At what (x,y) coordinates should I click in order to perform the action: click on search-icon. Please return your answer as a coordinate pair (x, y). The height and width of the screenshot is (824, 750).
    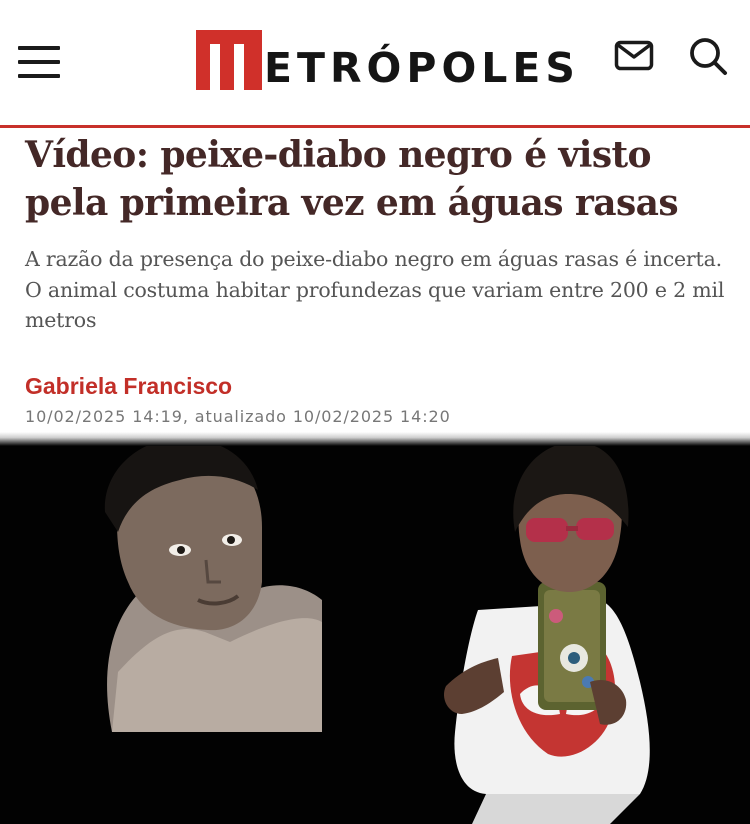
    Looking at the image, I should click on (708, 56).